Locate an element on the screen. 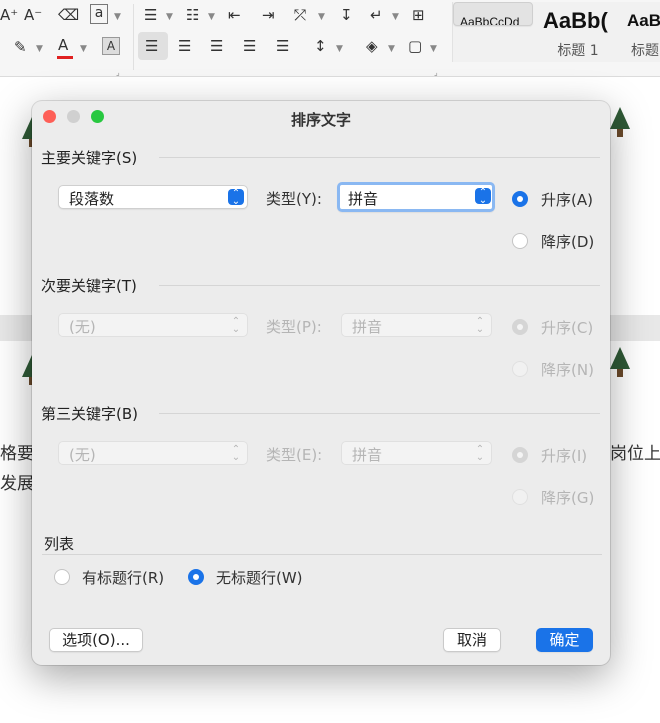  primary-ascending-label: 升序(A) is located at coordinates (567, 199).